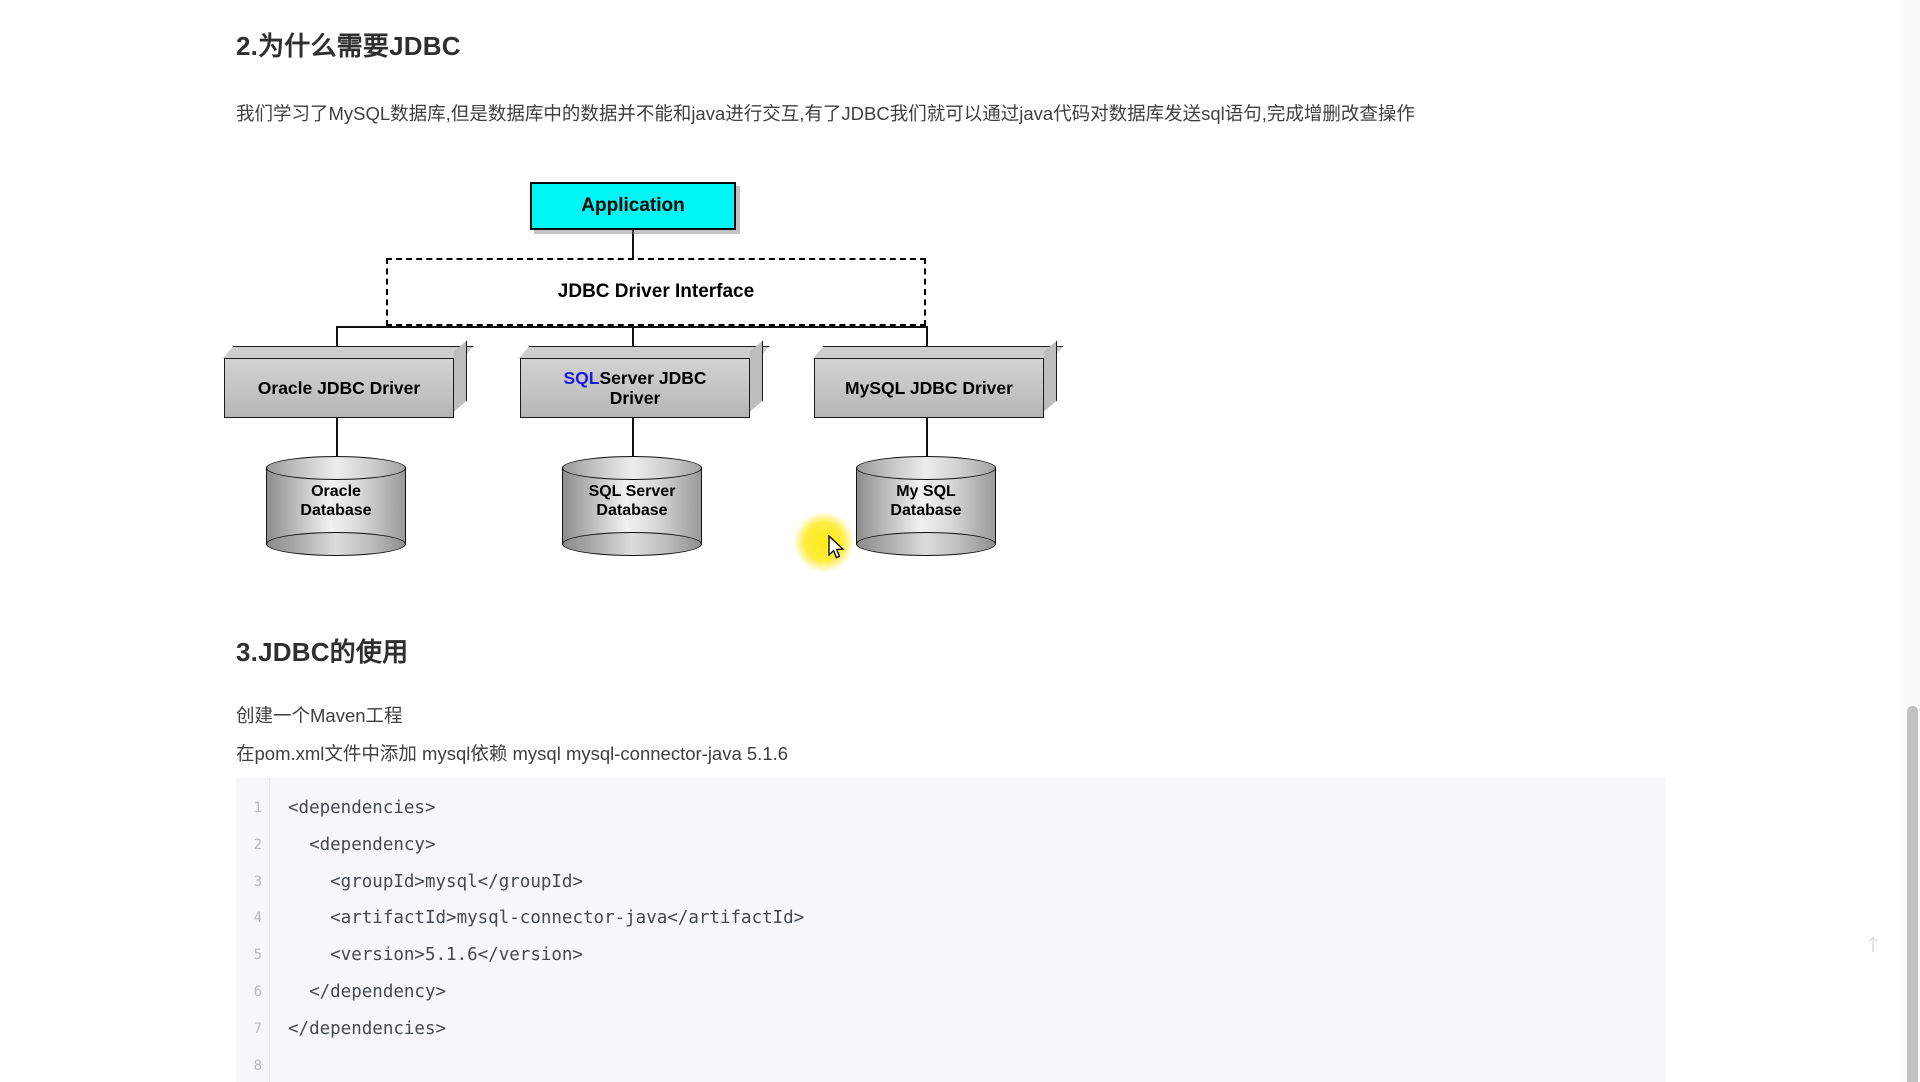 Image resolution: width=1920 pixels, height=1082 pixels. Describe the element at coordinates (322, 652) in the screenshot. I see `page-title-section-3: 3.JDBC的使用` at that location.